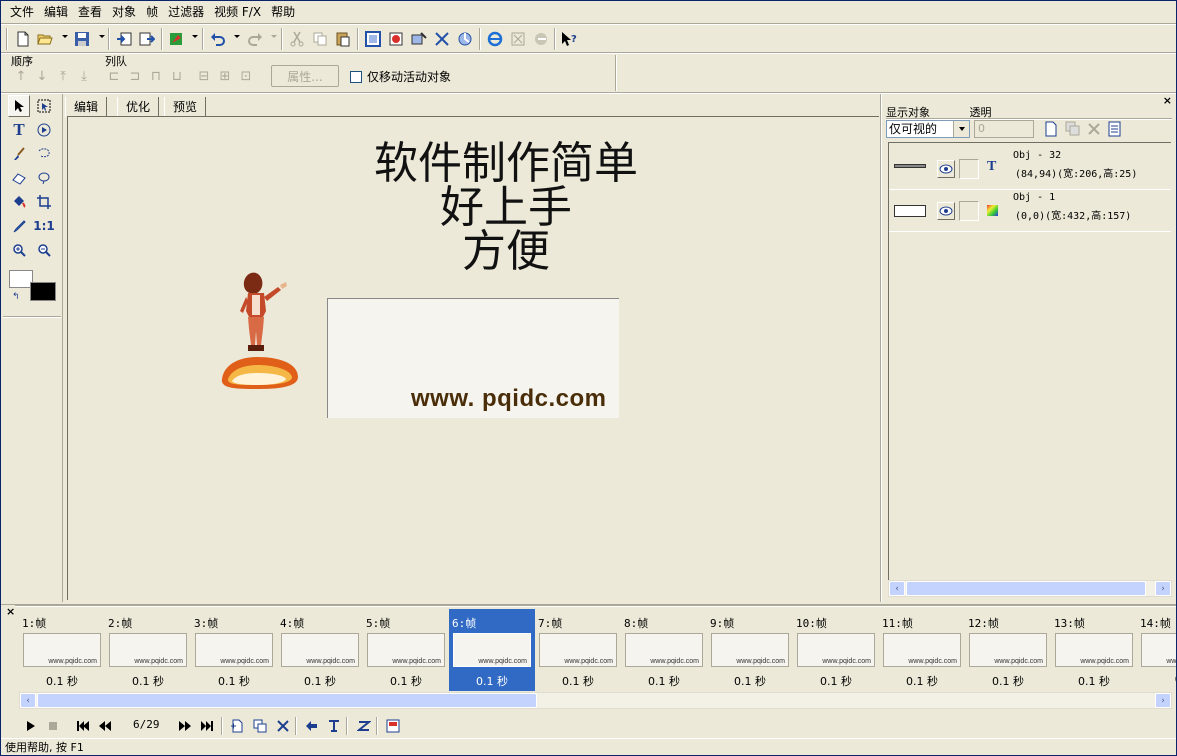 The height and width of the screenshot is (756, 1177). I want to click on ellipse-select-icon, so click(44, 178).